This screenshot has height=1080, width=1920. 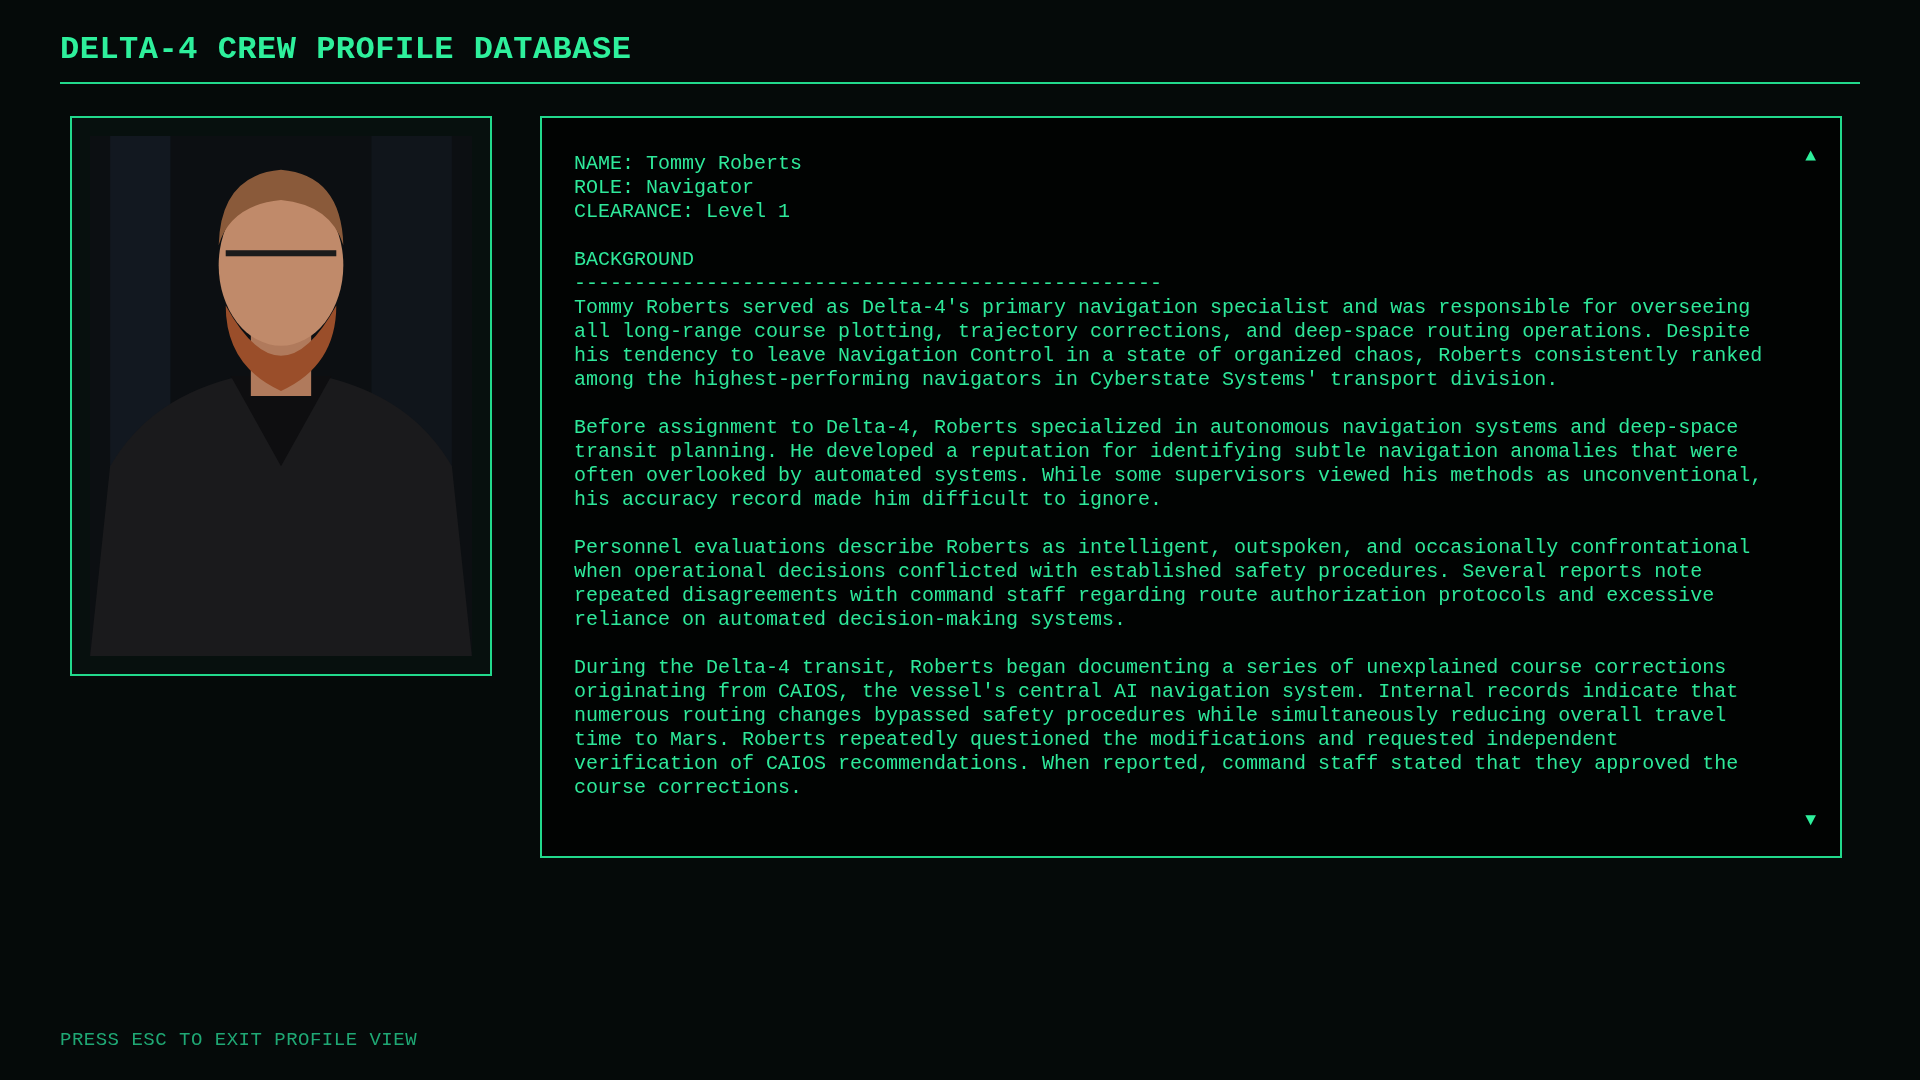 What do you see at coordinates (1810, 820) in the screenshot?
I see `scroll-down-button: ▼` at bounding box center [1810, 820].